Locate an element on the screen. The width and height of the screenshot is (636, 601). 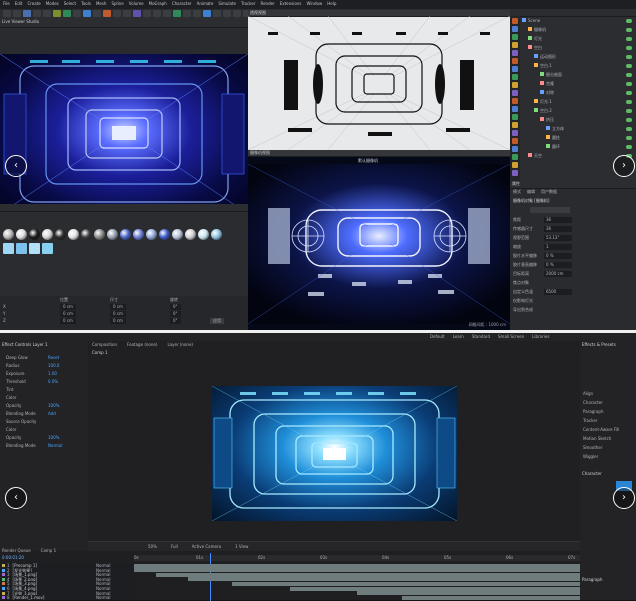
coord-rotation-field: 0° is located at coordinates (175, 307).